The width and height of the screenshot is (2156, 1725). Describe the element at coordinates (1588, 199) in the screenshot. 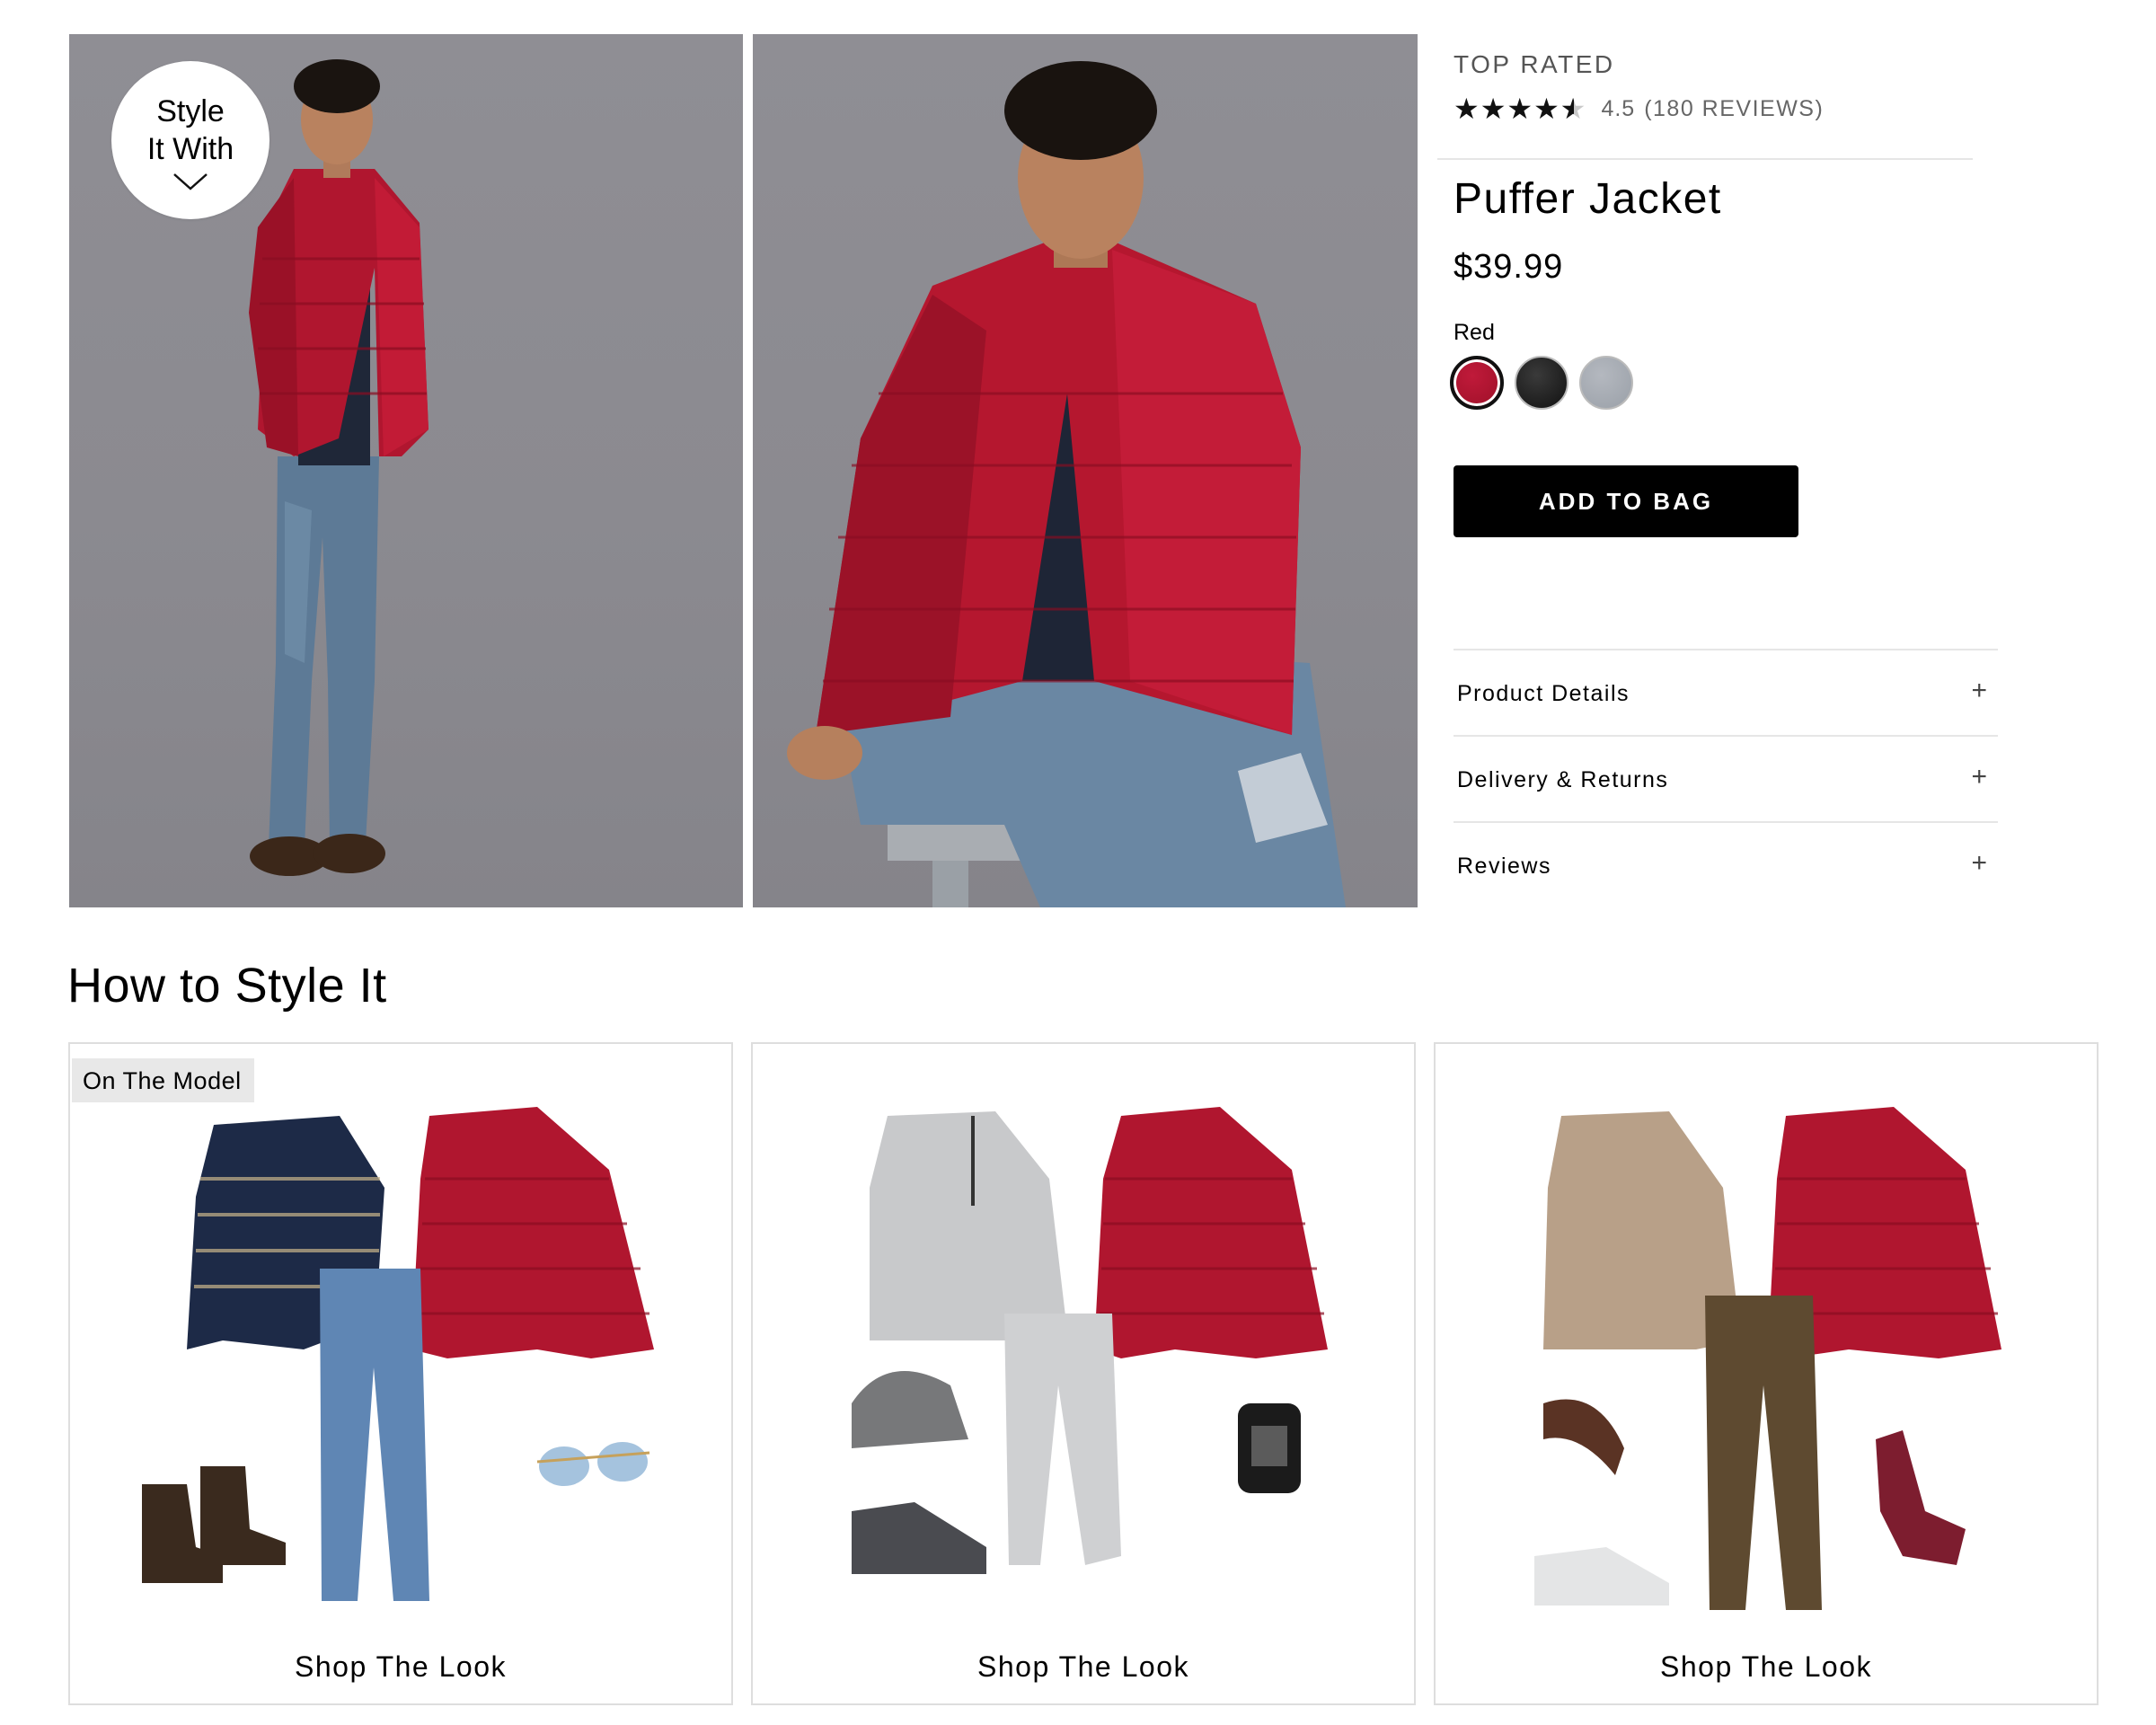

I see `product-title: Puffer Jacket` at that location.